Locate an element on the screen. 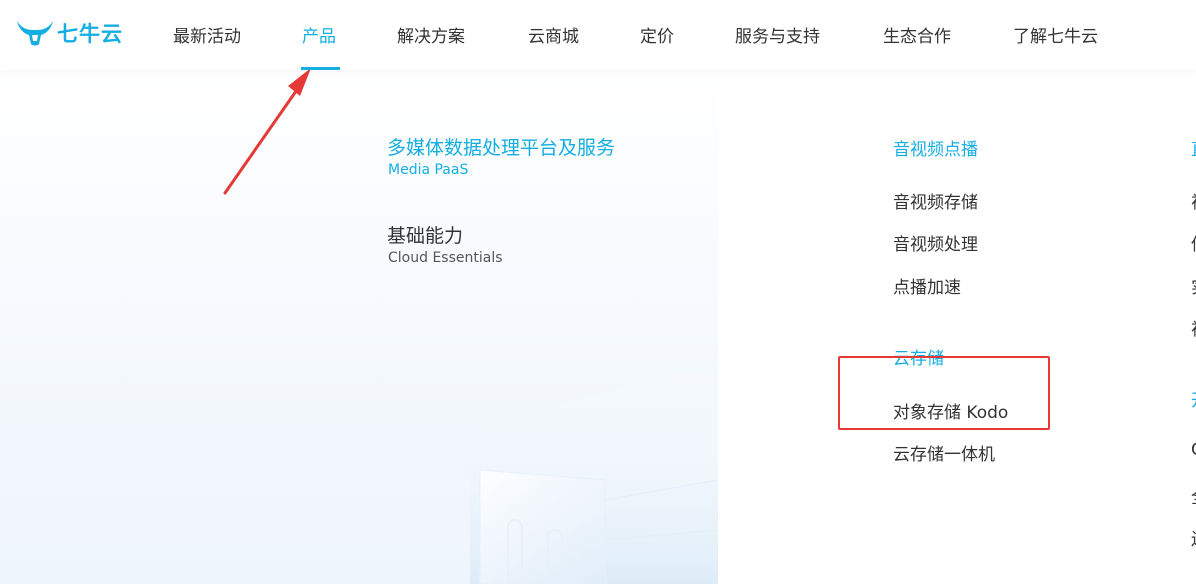 This screenshot has height=584, width=1196. nav-item-pricing: 定价 is located at coordinates (657, 46).